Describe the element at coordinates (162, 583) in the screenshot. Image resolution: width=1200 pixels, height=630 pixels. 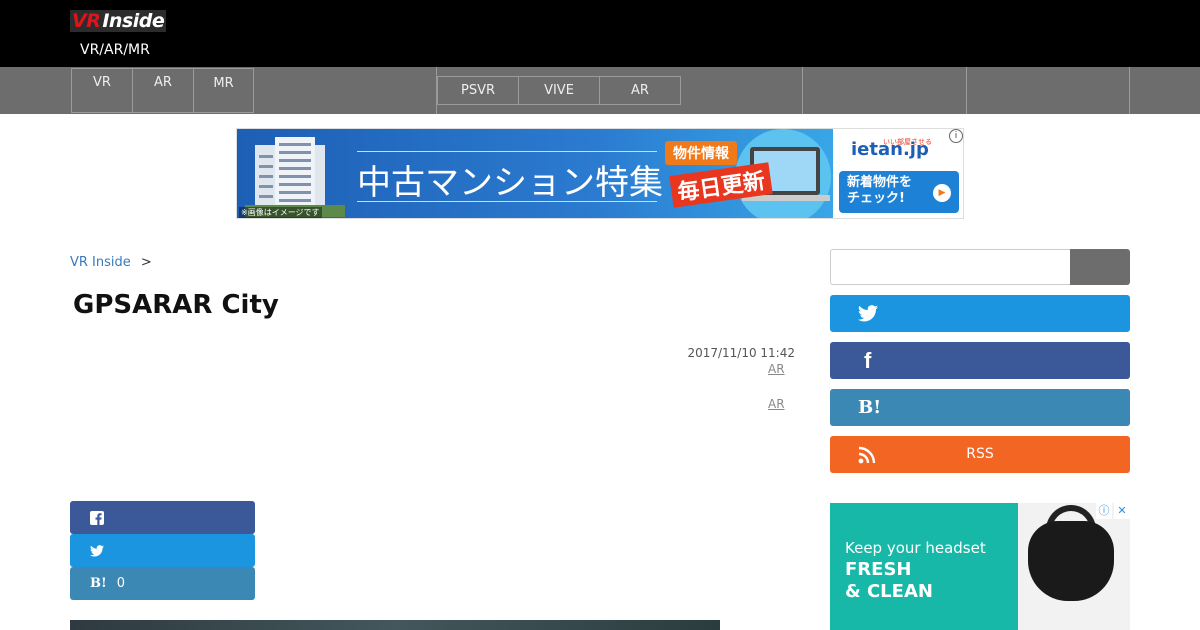
I see `hatena-share-button: B! 0` at that location.